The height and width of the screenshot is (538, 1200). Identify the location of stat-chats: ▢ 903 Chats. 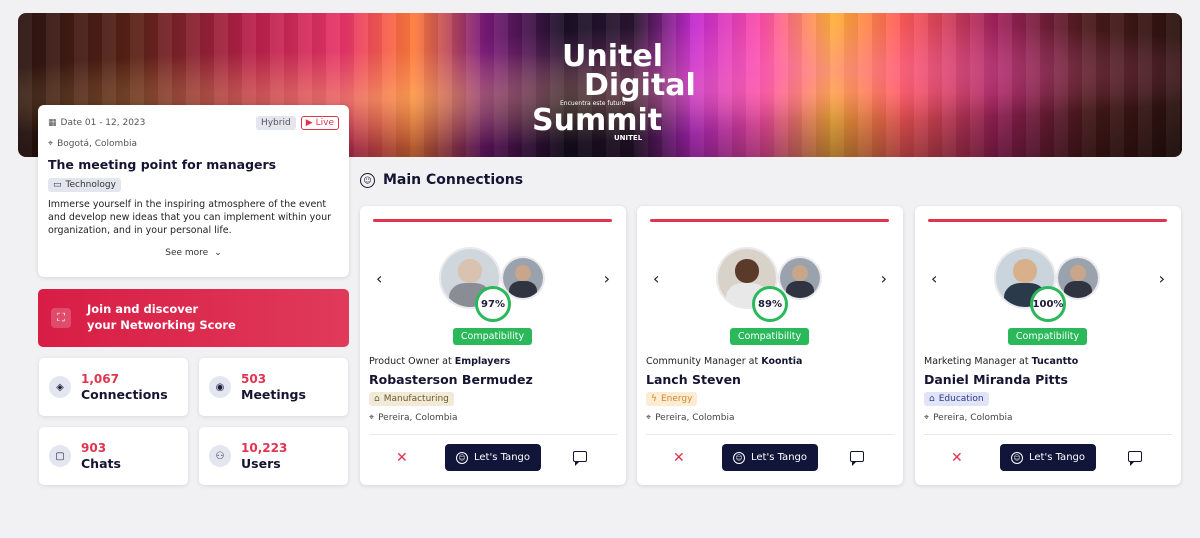
(113, 456).